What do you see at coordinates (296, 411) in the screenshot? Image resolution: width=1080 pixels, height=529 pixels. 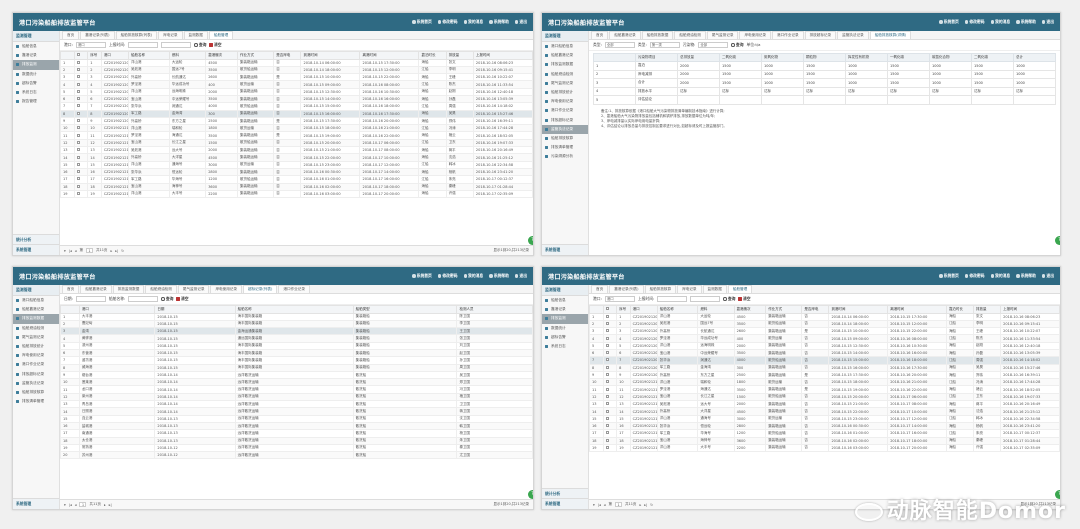 I see `table-row: 14 日照港 2018-10-14 远洋散货运输 散货船 蒋卫国` at bounding box center [296, 411].